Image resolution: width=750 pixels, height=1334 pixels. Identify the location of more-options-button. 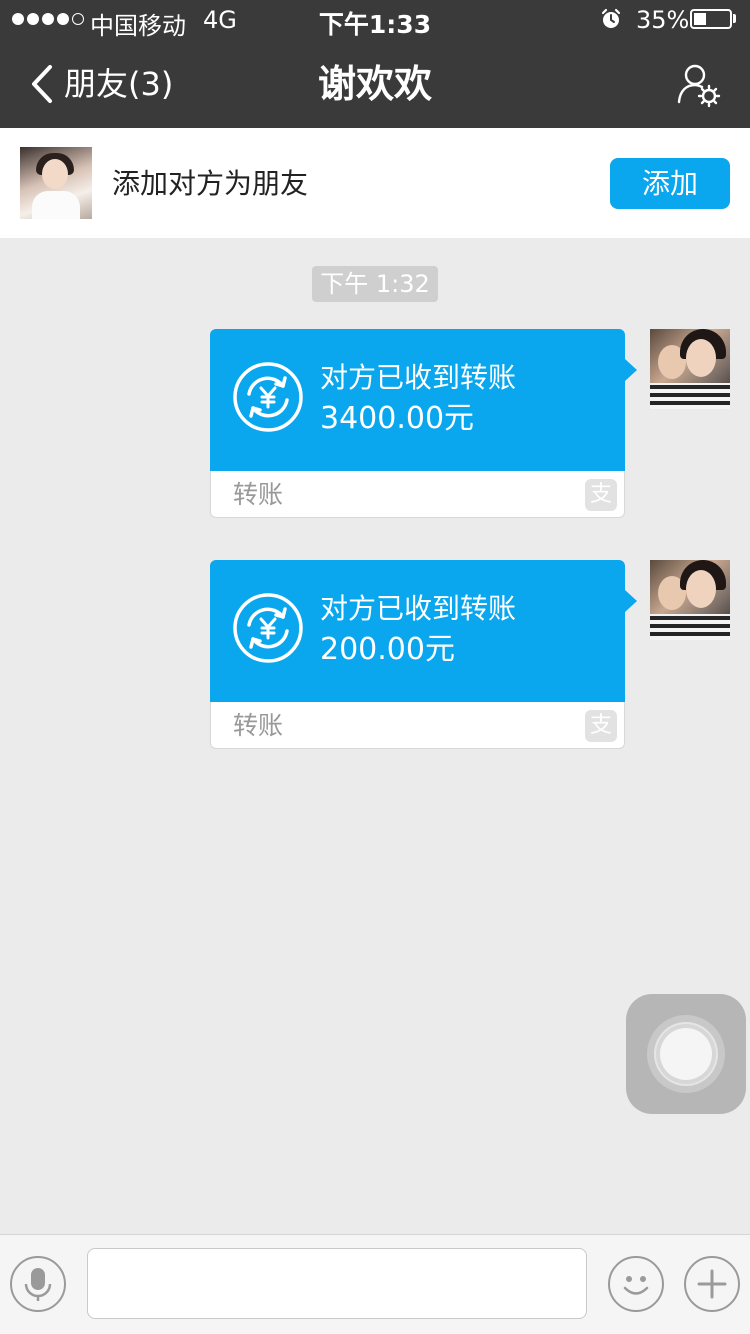
(712, 1284).